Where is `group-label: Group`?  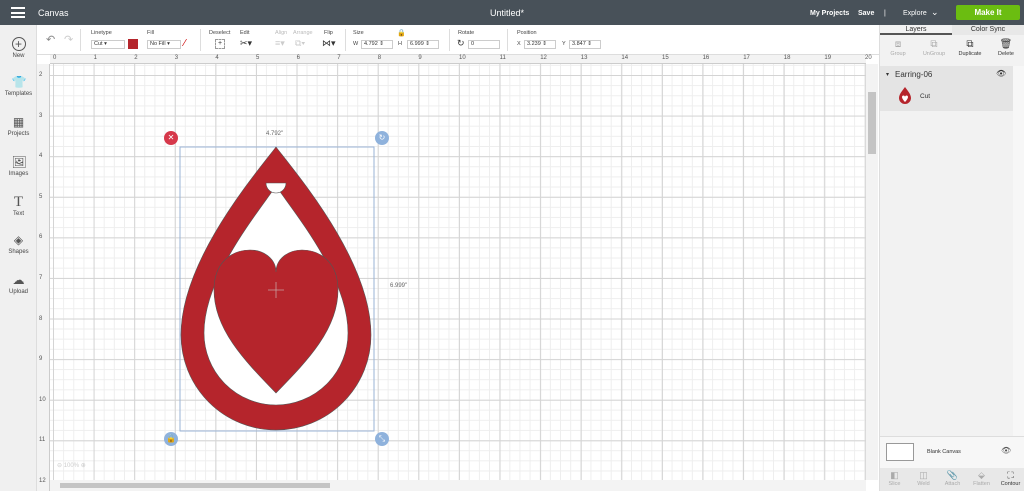
group-label: Group is located at coordinates (898, 54).